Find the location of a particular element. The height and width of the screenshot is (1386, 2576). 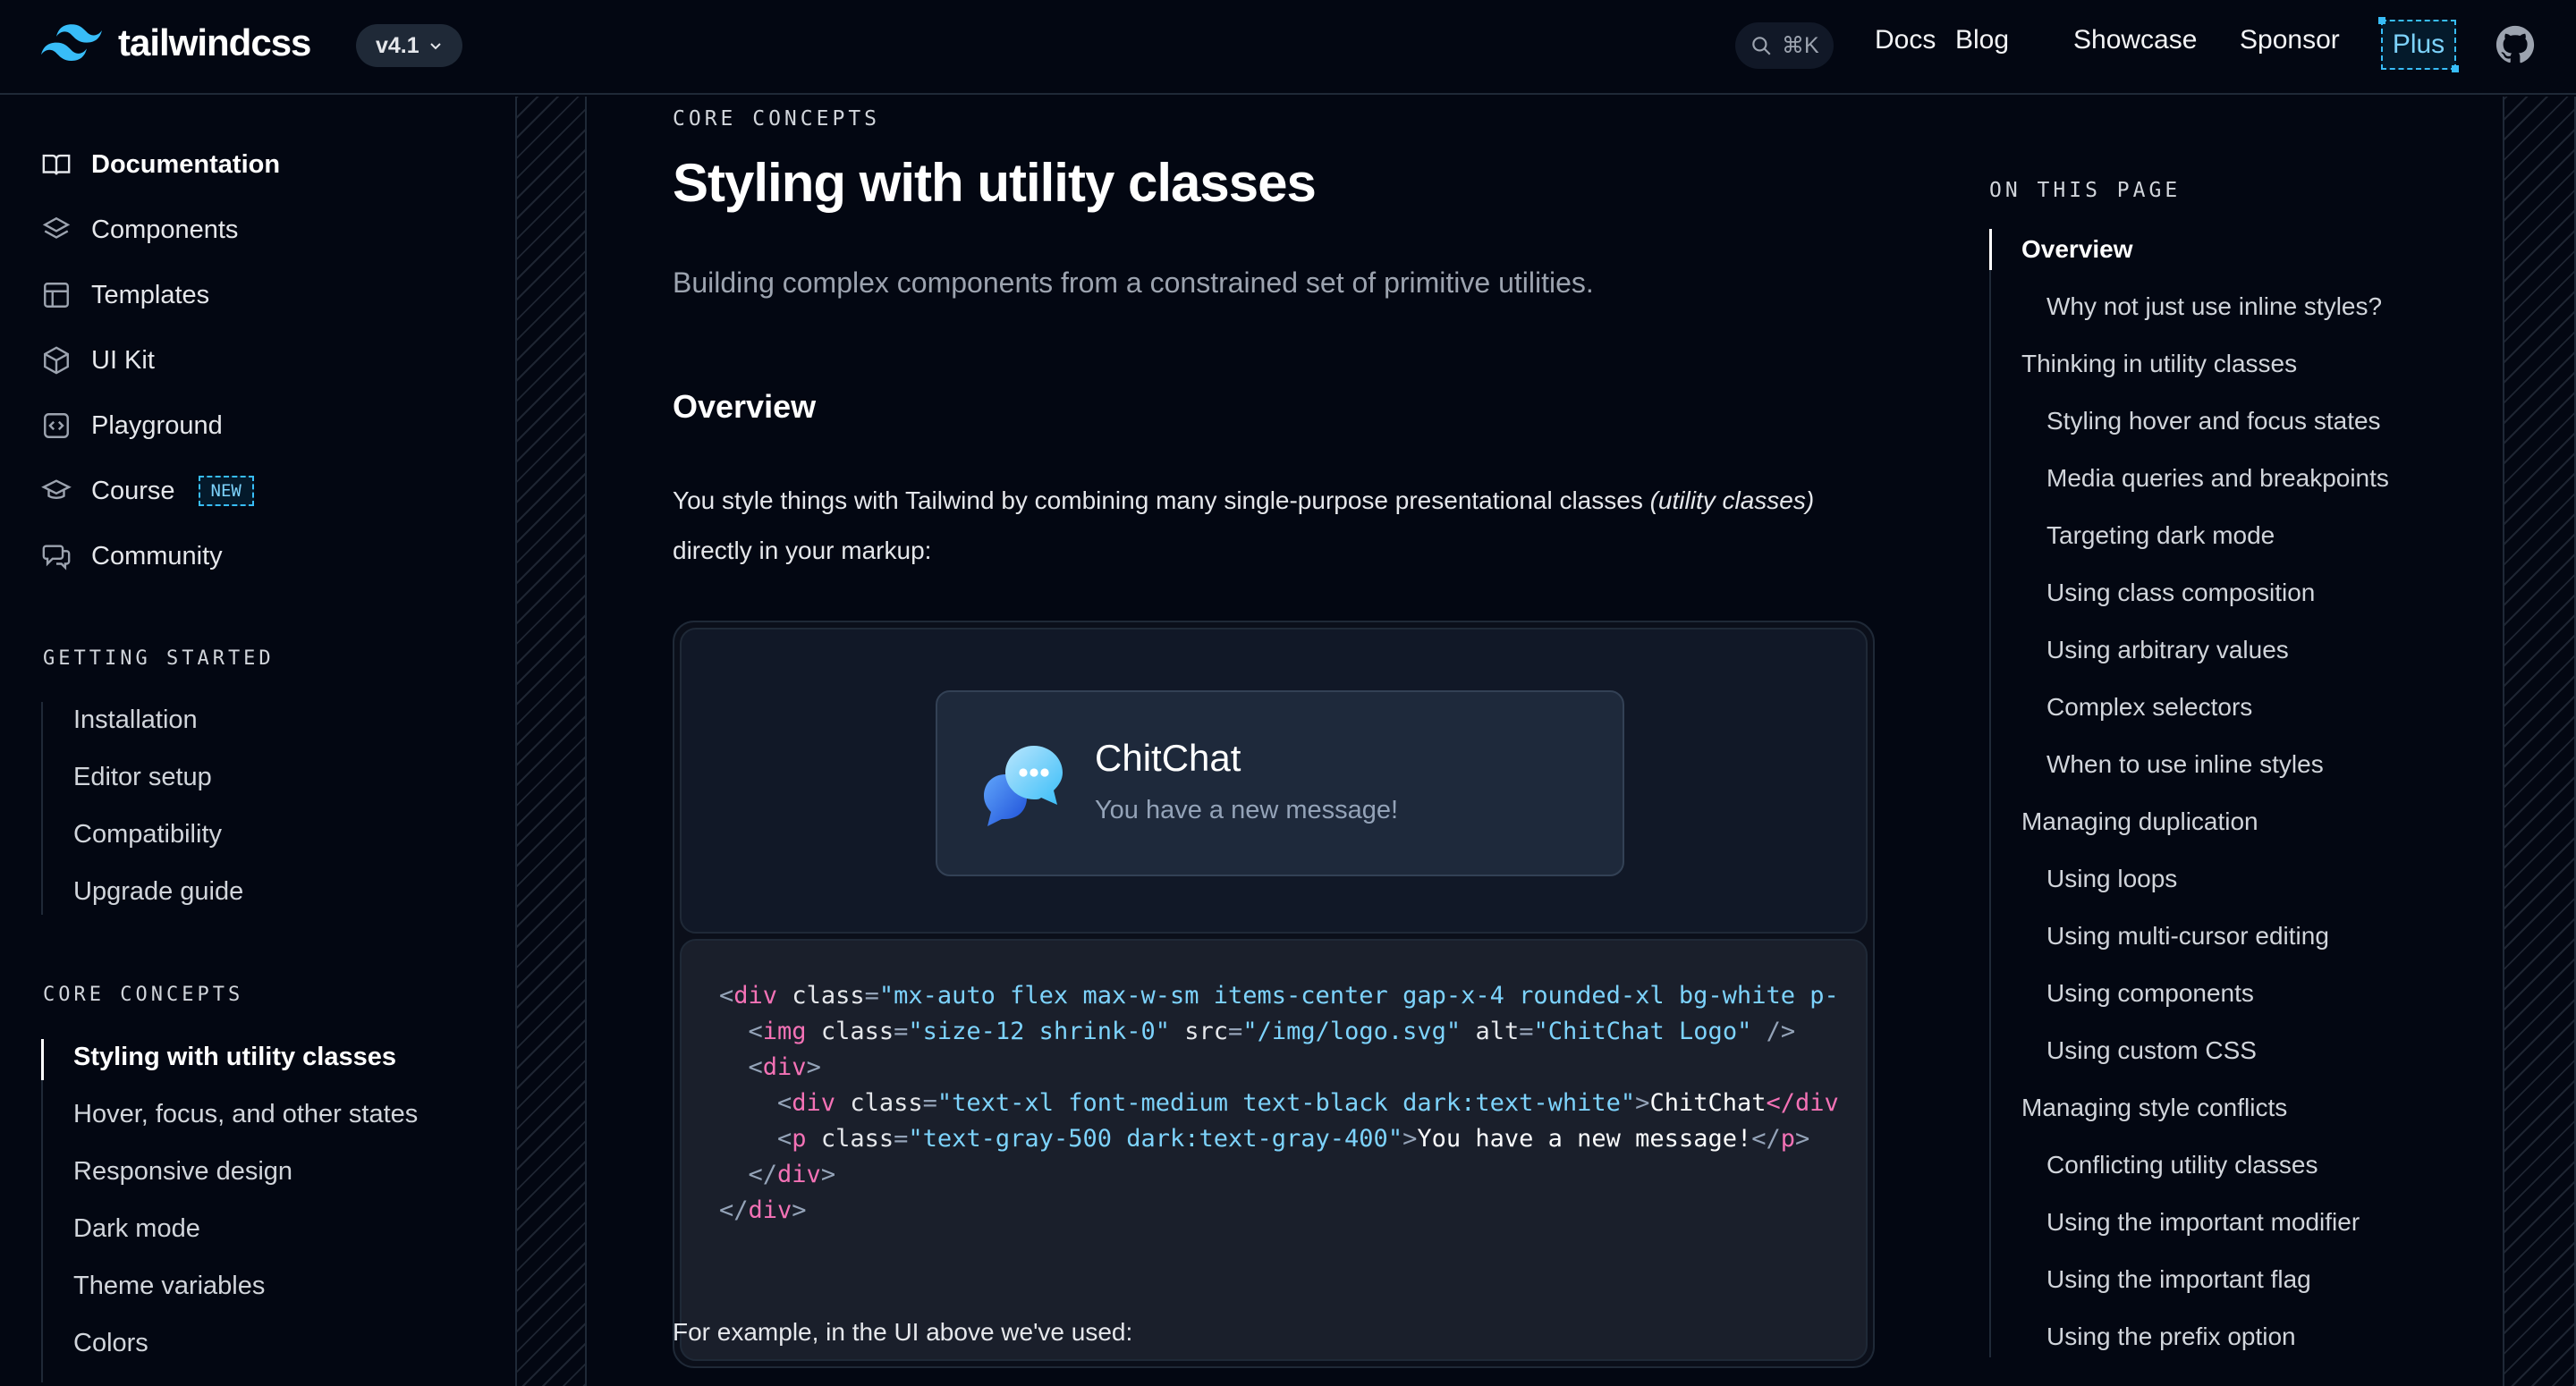

sidebar-item-course: Course NEW is located at coordinates (147, 491).